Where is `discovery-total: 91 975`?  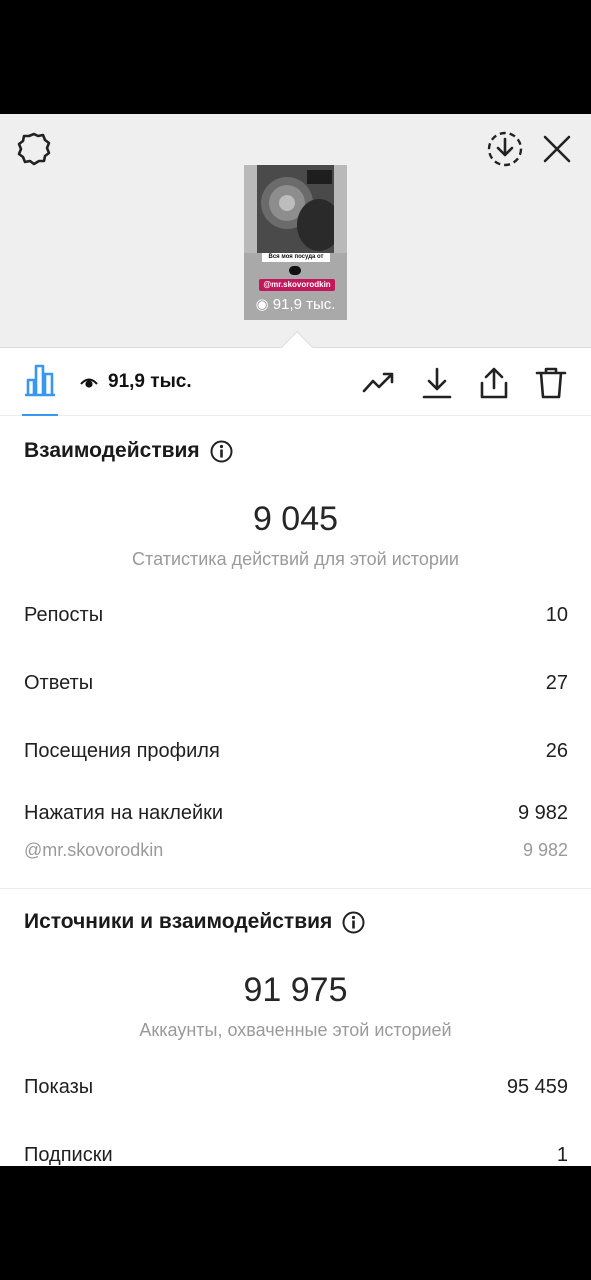
discovery-total: 91 975 is located at coordinates (295, 990).